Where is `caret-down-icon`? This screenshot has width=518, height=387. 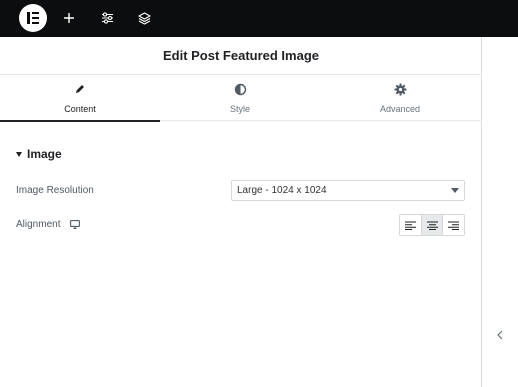 caret-down-icon is located at coordinates (19, 154).